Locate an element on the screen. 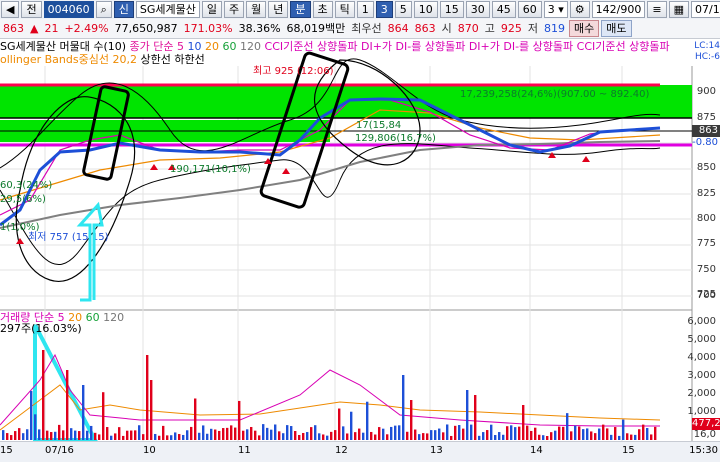 The width and height of the screenshot is (720, 462). time-label: 11 is located at coordinates (244, 450).